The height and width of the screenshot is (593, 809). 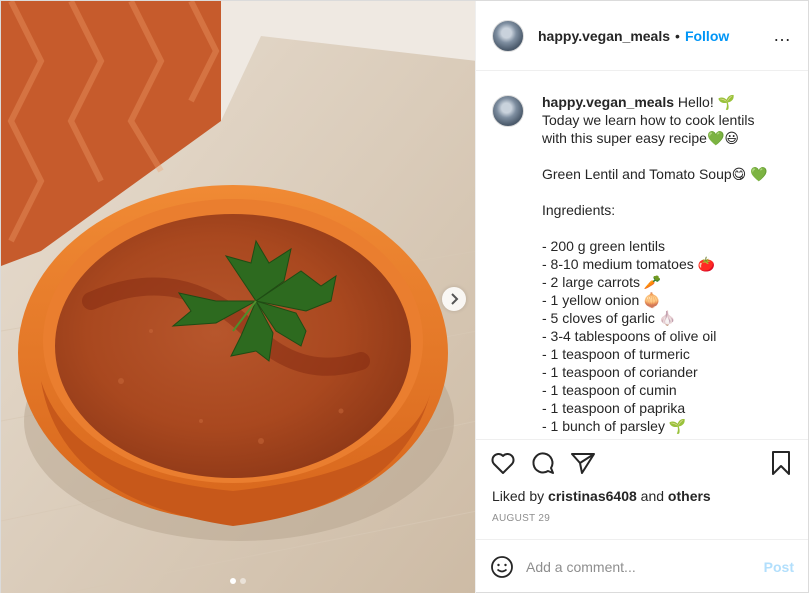 I want to click on likes-others-link: others, so click(x=689, y=496).